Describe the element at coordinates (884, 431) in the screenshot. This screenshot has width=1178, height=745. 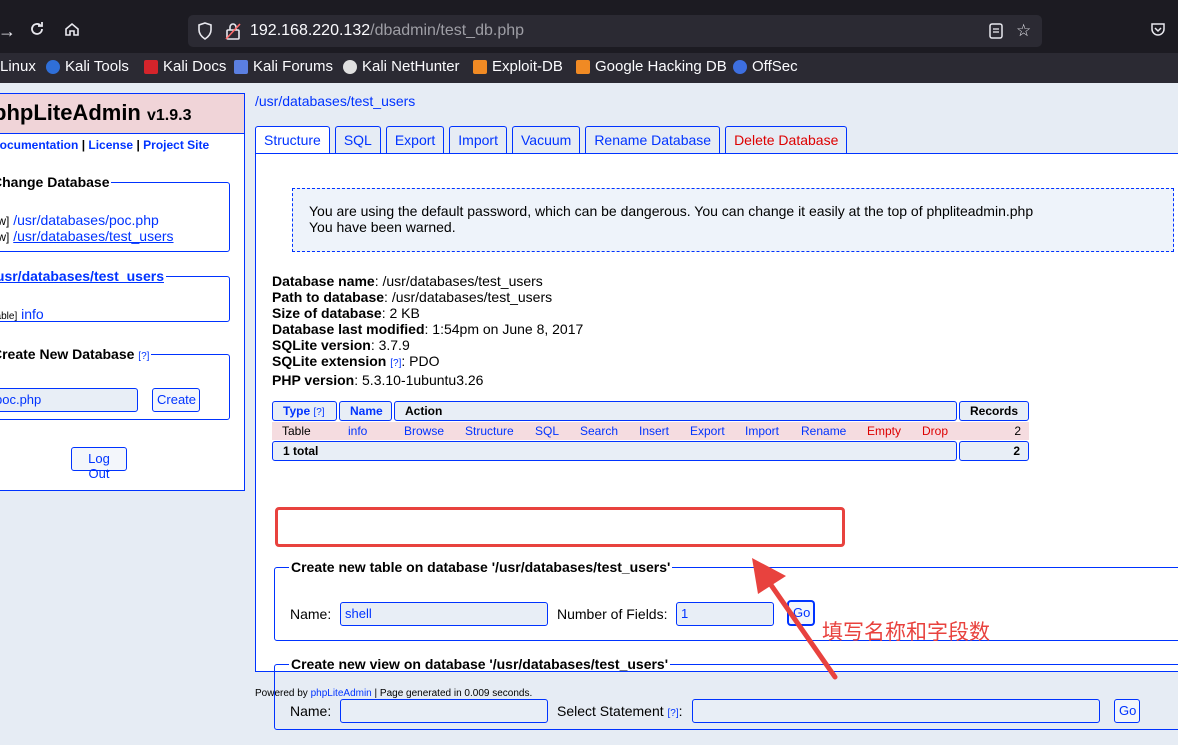
I see `action-empty: Empty` at that location.